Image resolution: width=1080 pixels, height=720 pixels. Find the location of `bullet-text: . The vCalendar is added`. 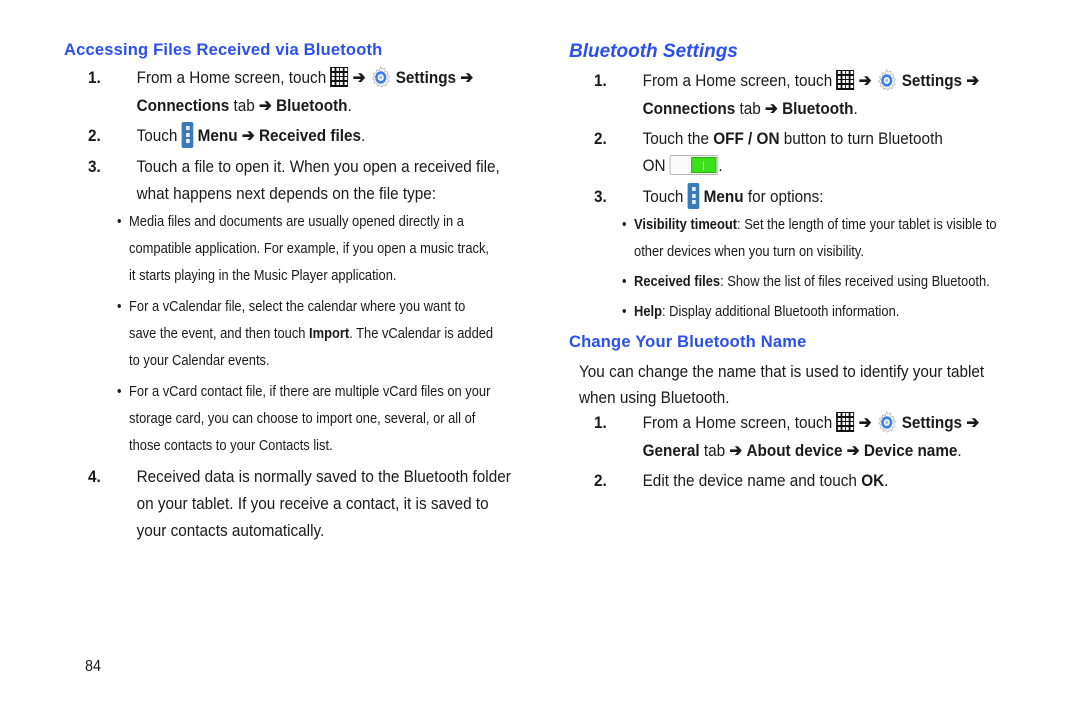

bullet-text: . The vCalendar is added is located at coordinates (421, 333).